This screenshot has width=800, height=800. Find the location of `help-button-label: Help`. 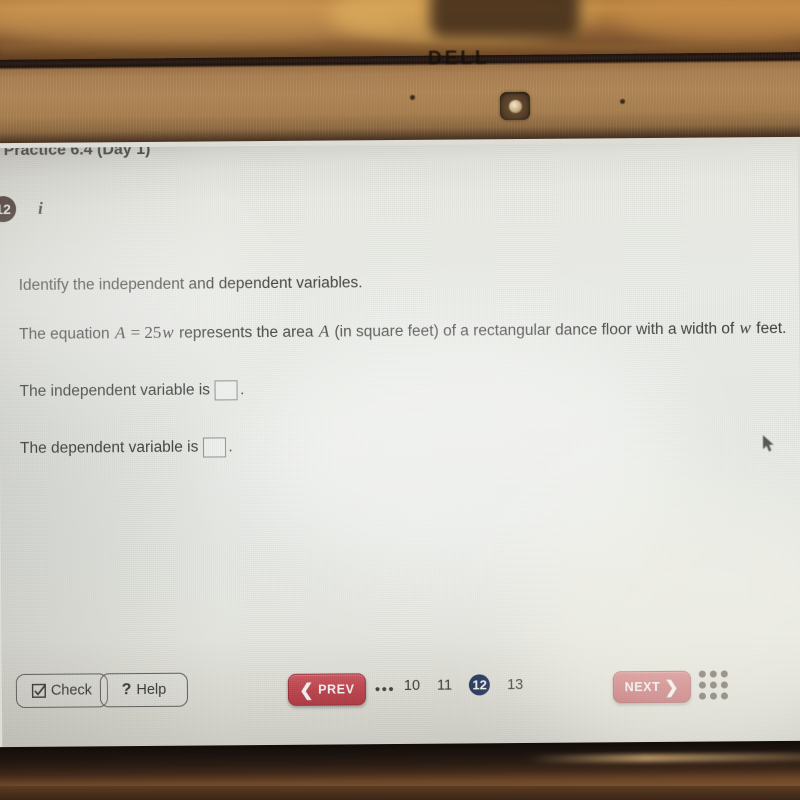

help-button-label: Help is located at coordinates (151, 690).